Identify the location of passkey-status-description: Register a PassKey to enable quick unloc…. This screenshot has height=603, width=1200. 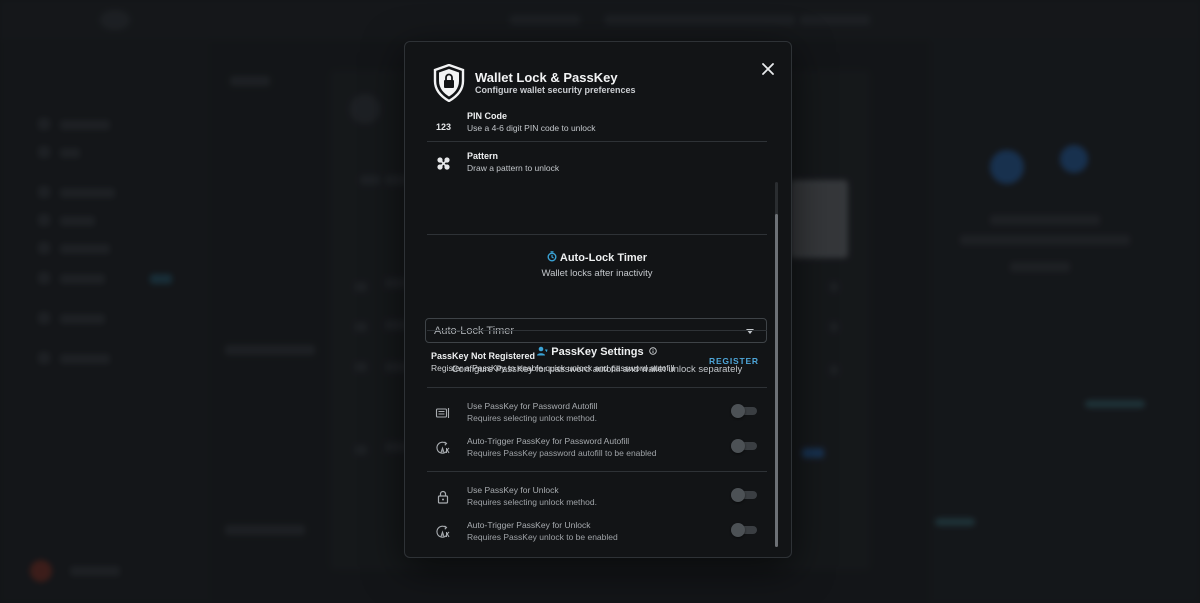
(553, 368).